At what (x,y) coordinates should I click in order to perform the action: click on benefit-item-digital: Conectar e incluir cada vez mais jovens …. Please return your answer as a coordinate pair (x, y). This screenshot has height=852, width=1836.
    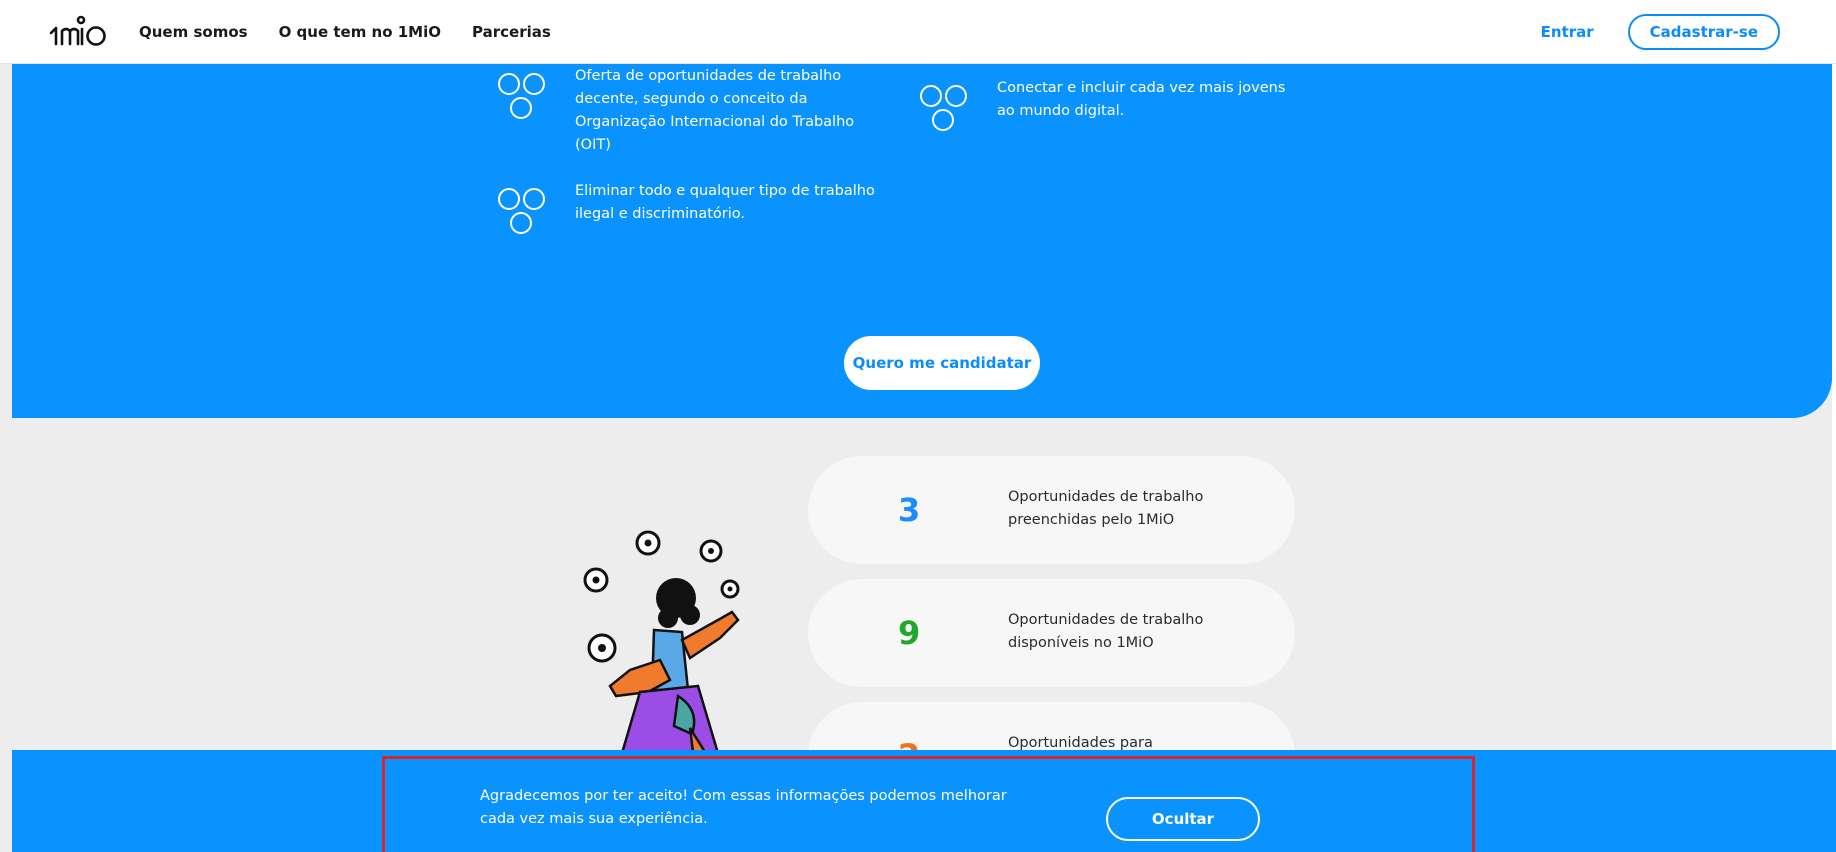
    Looking at the image, I should click on (1112, 106).